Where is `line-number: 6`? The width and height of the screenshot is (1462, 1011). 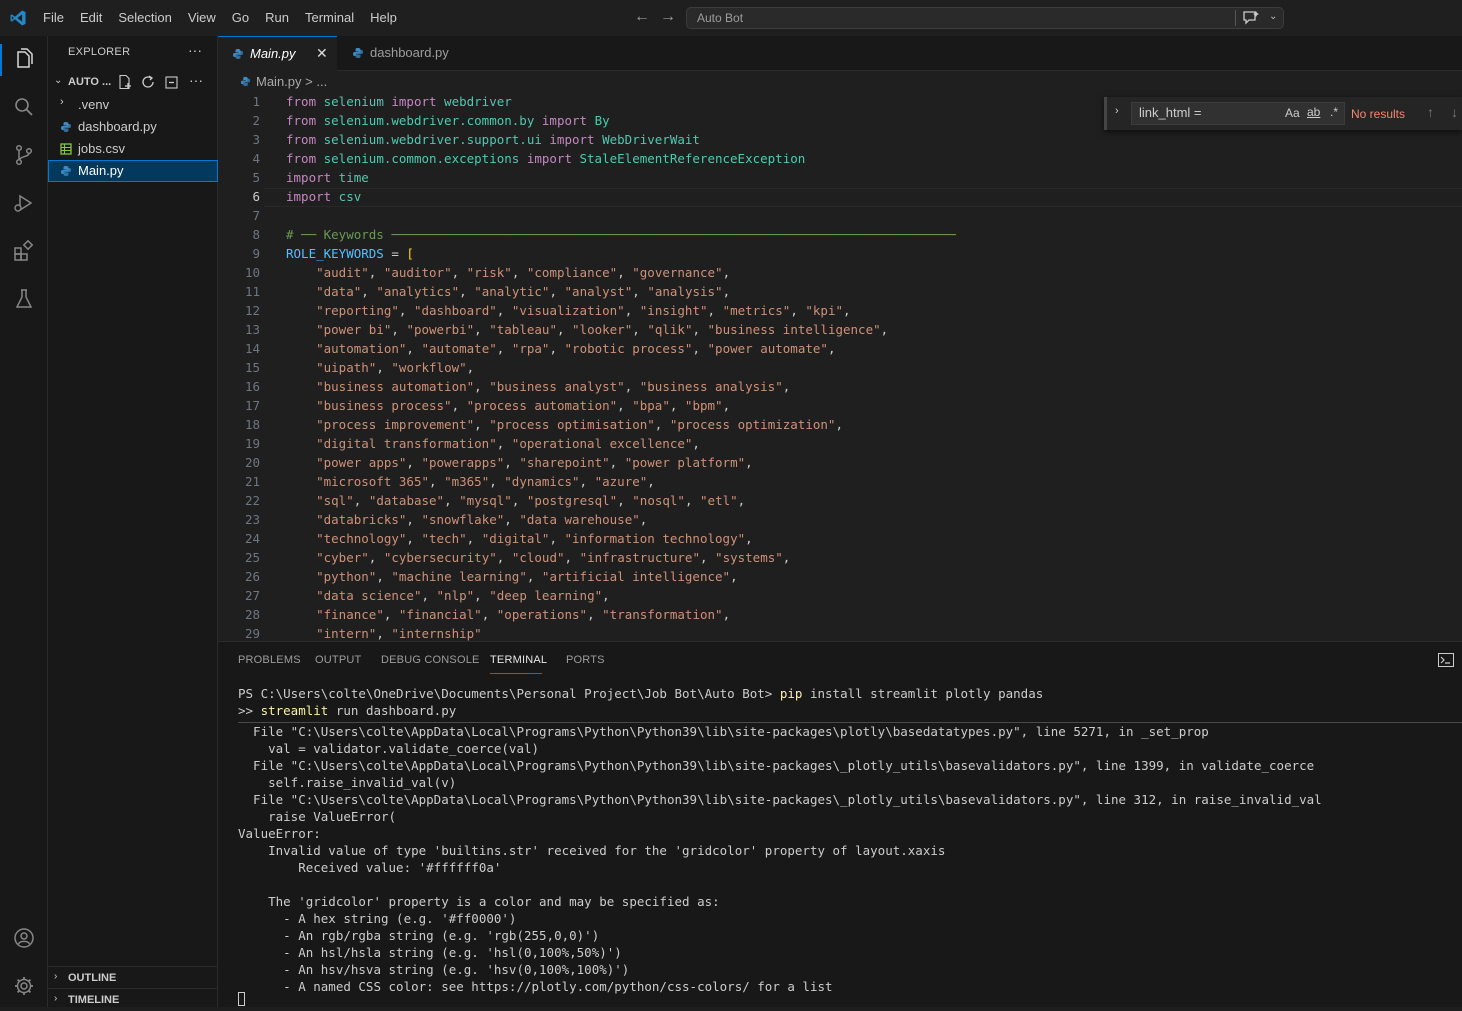
line-number: 6 is located at coordinates (256, 196).